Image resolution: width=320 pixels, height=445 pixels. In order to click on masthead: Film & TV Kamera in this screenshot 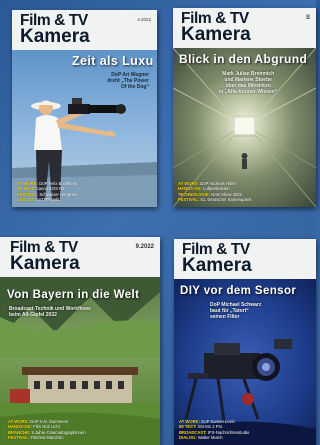, I will do `click(245, 259)`.